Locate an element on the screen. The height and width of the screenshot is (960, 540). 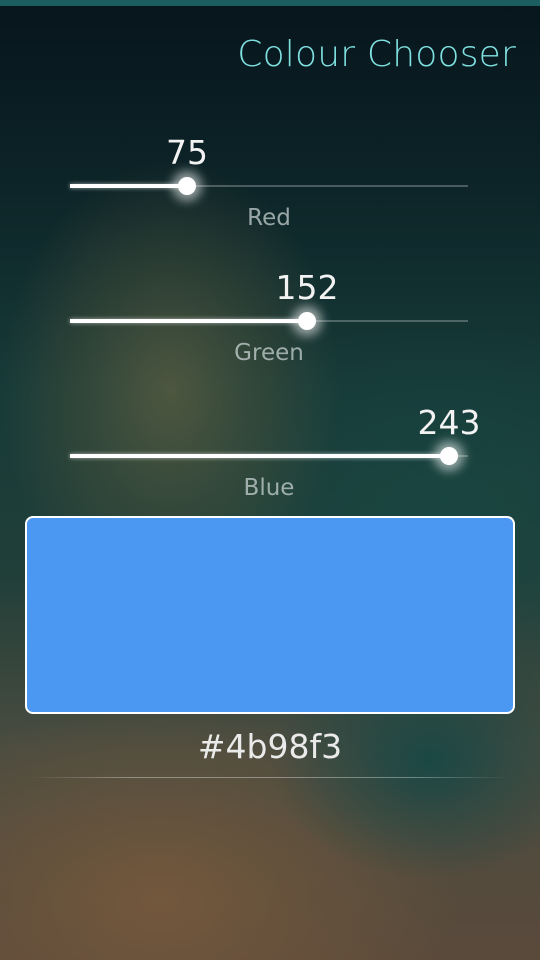
green-slider-handle is located at coordinates (307, 321).